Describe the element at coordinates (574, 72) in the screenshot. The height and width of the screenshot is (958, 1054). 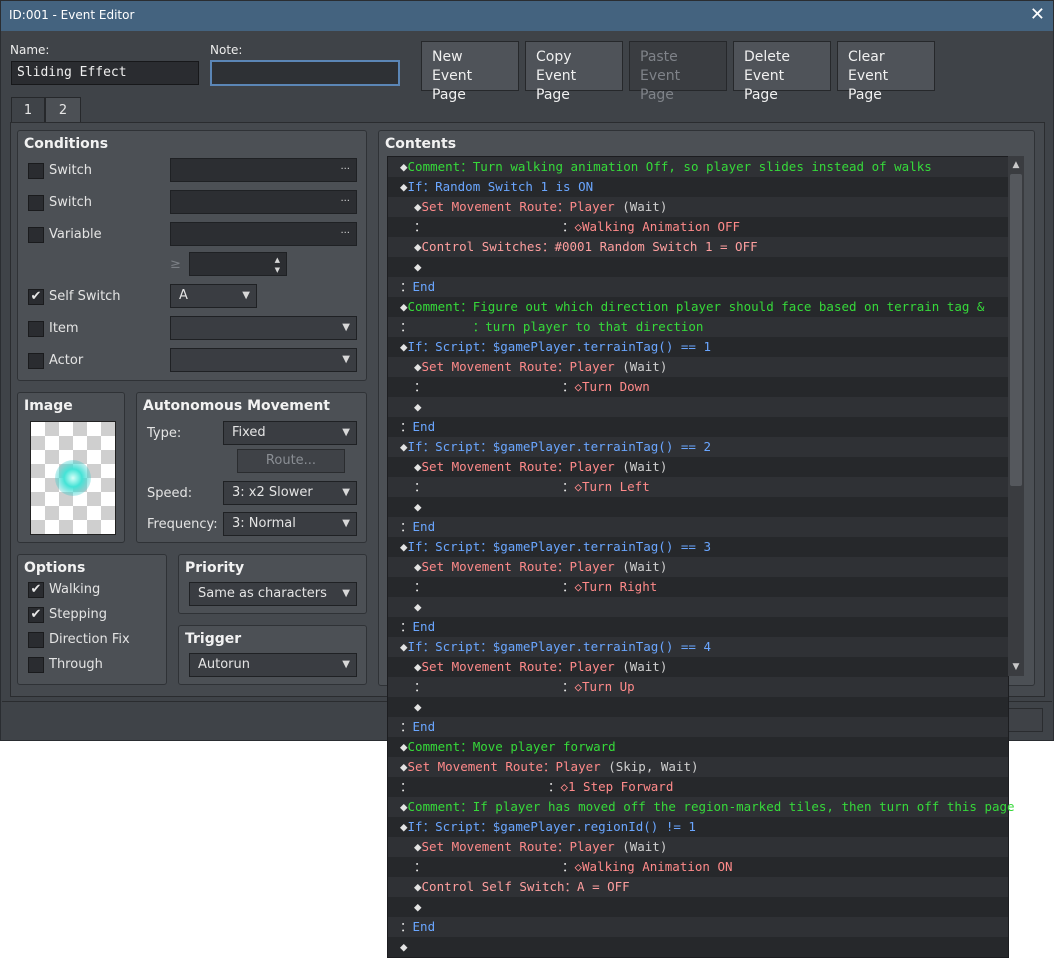
I see `copy-event-page-button: Copy Event Page` at that location.